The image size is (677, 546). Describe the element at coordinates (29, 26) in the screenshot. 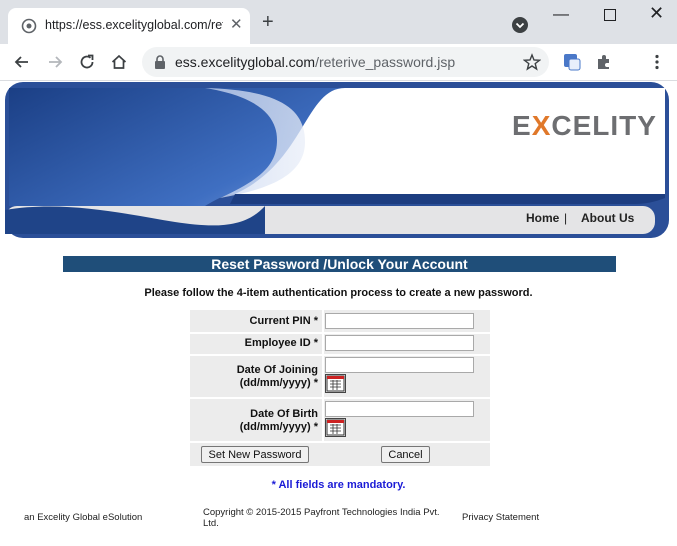

I see `globe-icon` at that location.